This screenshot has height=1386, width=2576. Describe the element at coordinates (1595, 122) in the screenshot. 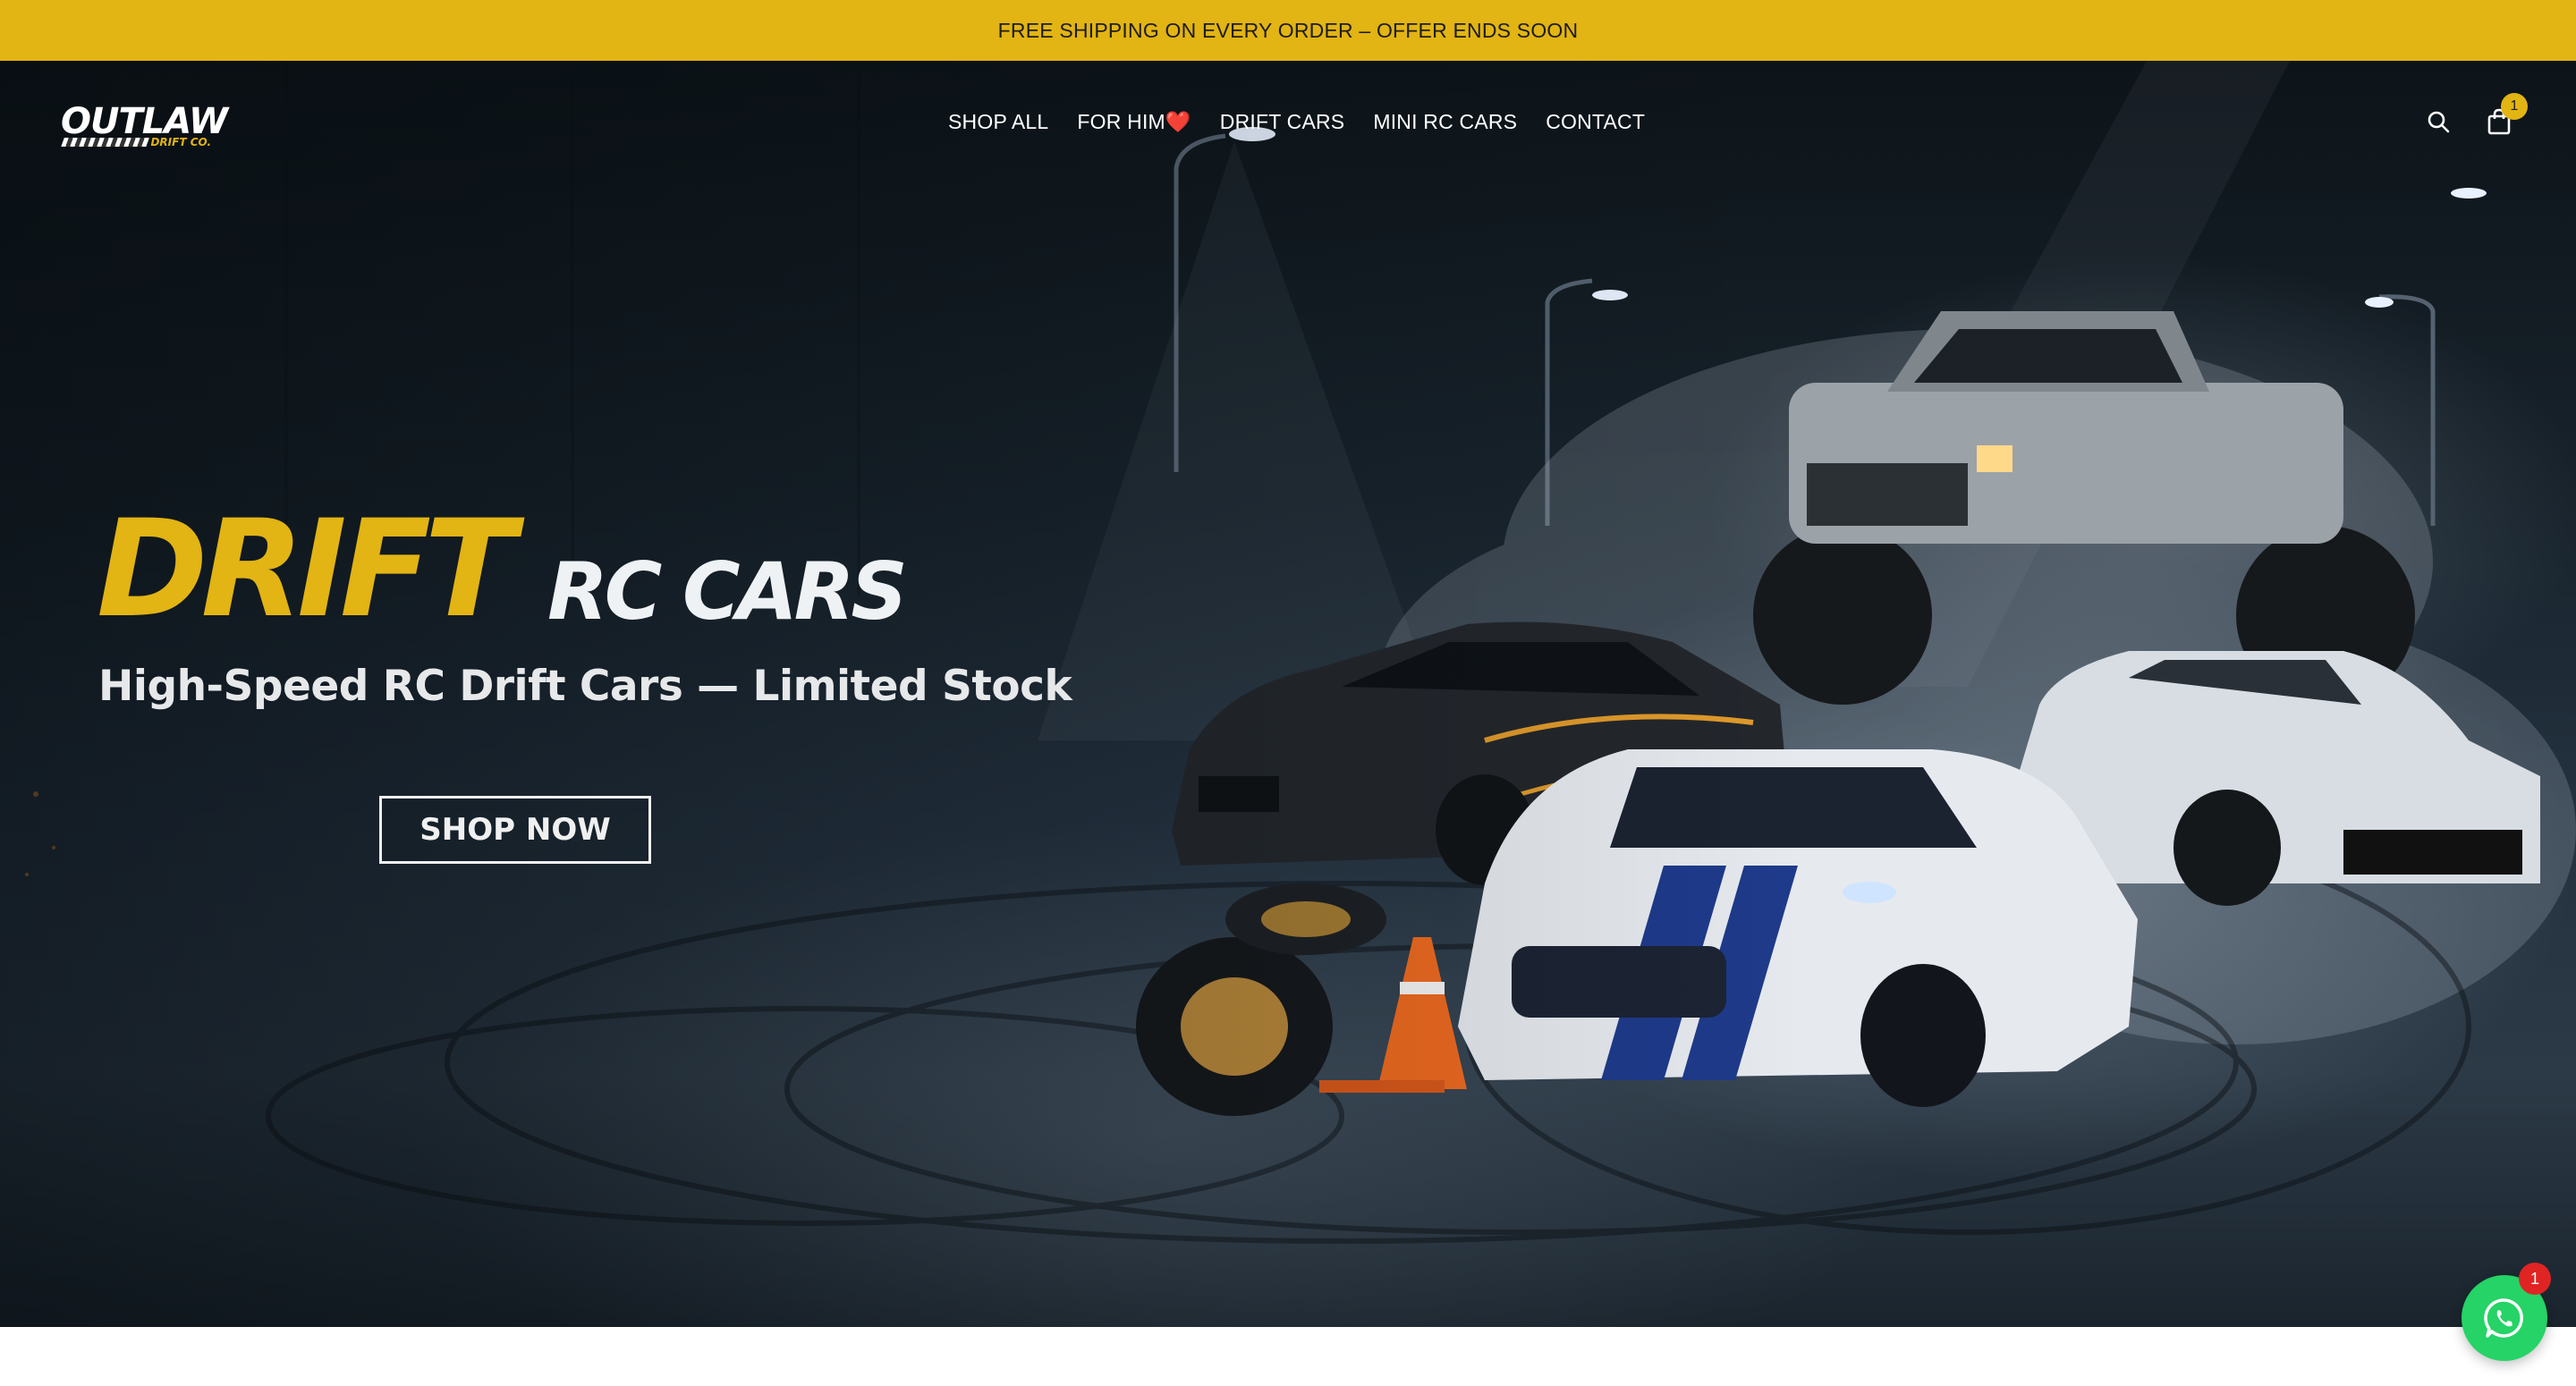

I see `nav-contact: CONTACT` at that location.